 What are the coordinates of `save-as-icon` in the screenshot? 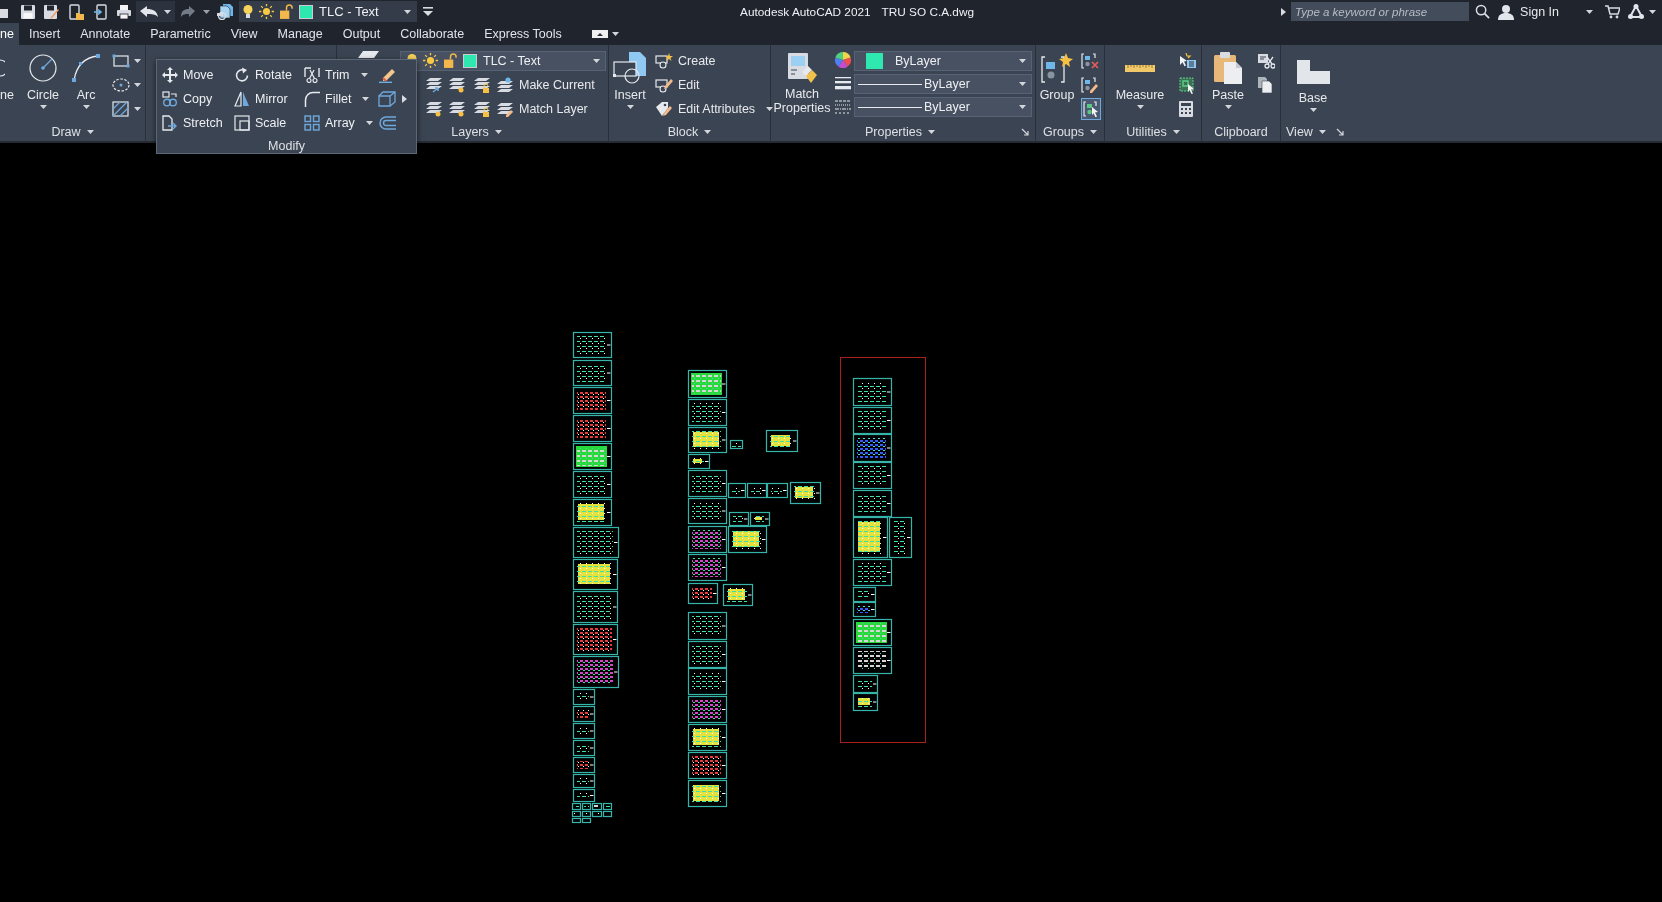 It's located at (51, 11).